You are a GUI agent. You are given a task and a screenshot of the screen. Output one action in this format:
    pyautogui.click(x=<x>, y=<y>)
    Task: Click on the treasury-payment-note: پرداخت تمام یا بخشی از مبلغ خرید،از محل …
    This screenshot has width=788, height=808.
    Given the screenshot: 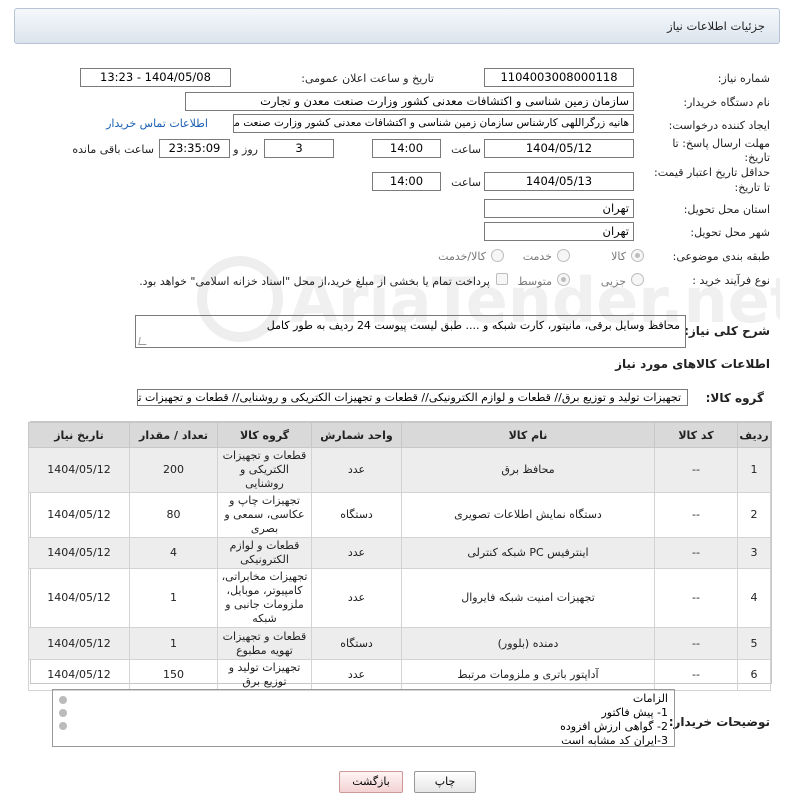 What is the action you would take?
    pyautogui.click(x=314, y=281)
    